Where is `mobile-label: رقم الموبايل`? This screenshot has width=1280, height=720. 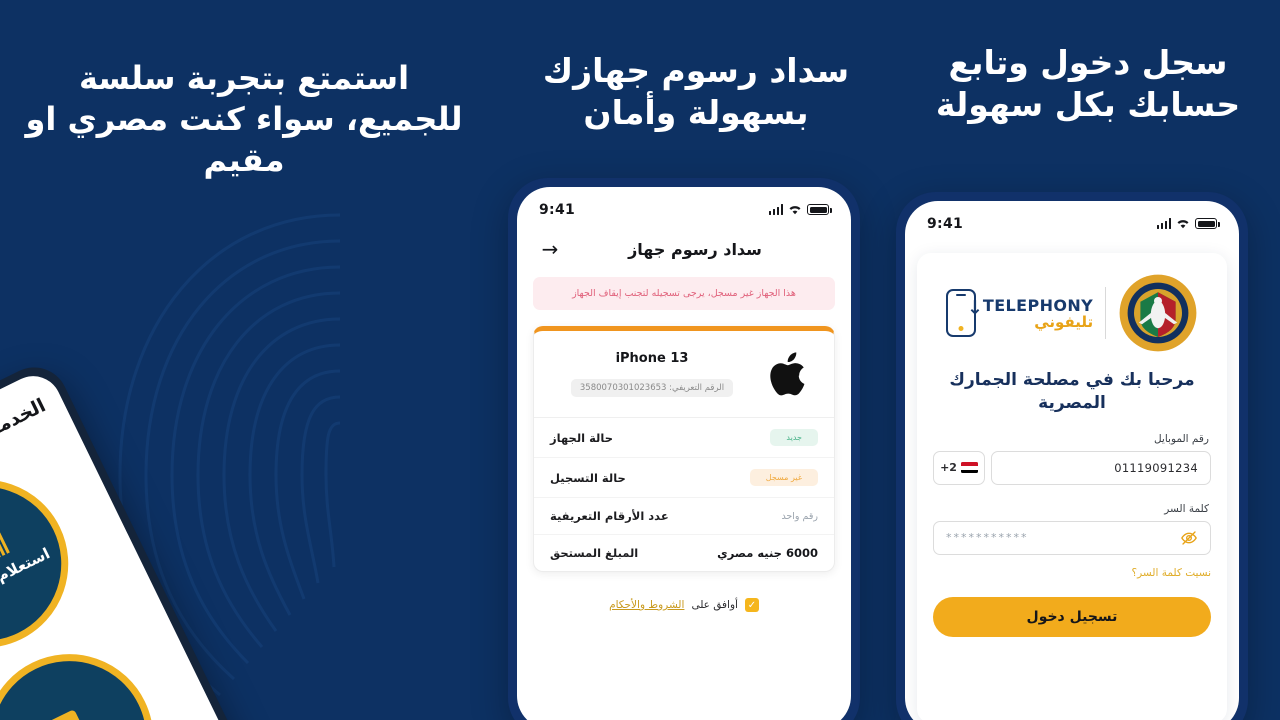
mobile-label: رقم الموبايل is located at coordinates (1181, 438).